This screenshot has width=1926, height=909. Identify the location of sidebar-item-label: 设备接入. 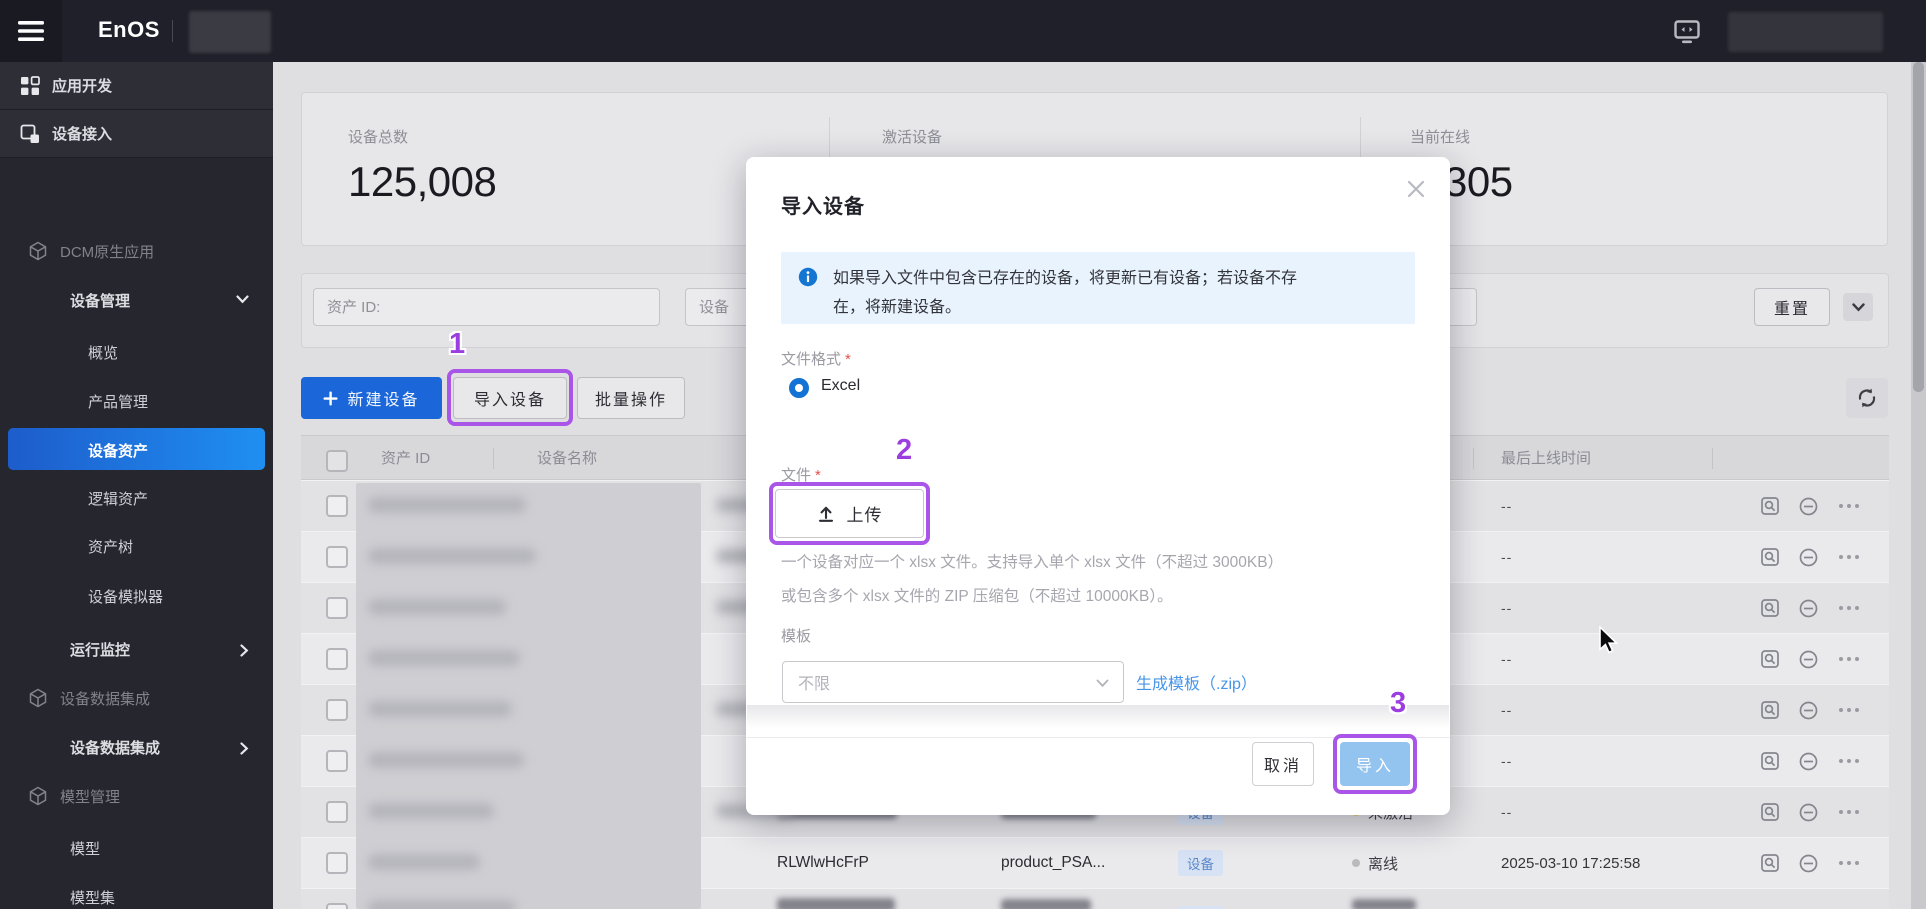
(82, 134).